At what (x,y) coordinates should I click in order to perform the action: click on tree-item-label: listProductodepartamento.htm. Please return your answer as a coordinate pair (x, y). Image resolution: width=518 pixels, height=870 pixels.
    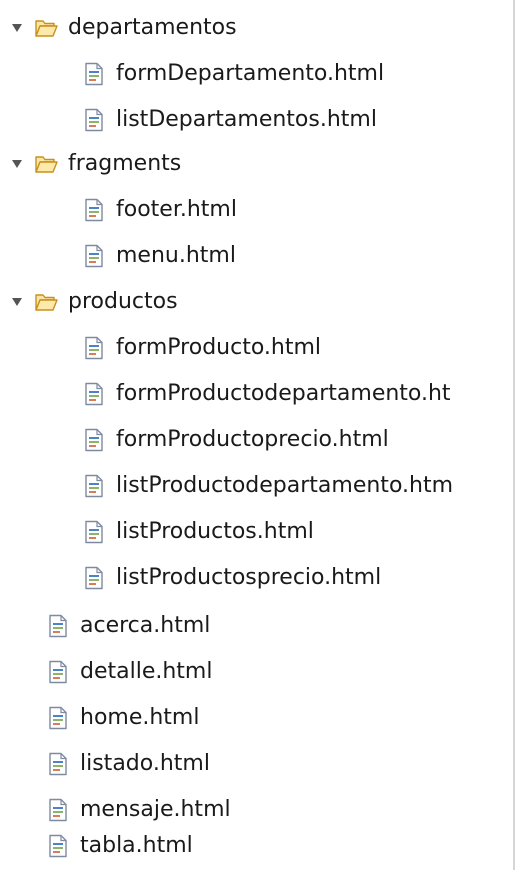
    Looking at the image, I should click on (285, 485).